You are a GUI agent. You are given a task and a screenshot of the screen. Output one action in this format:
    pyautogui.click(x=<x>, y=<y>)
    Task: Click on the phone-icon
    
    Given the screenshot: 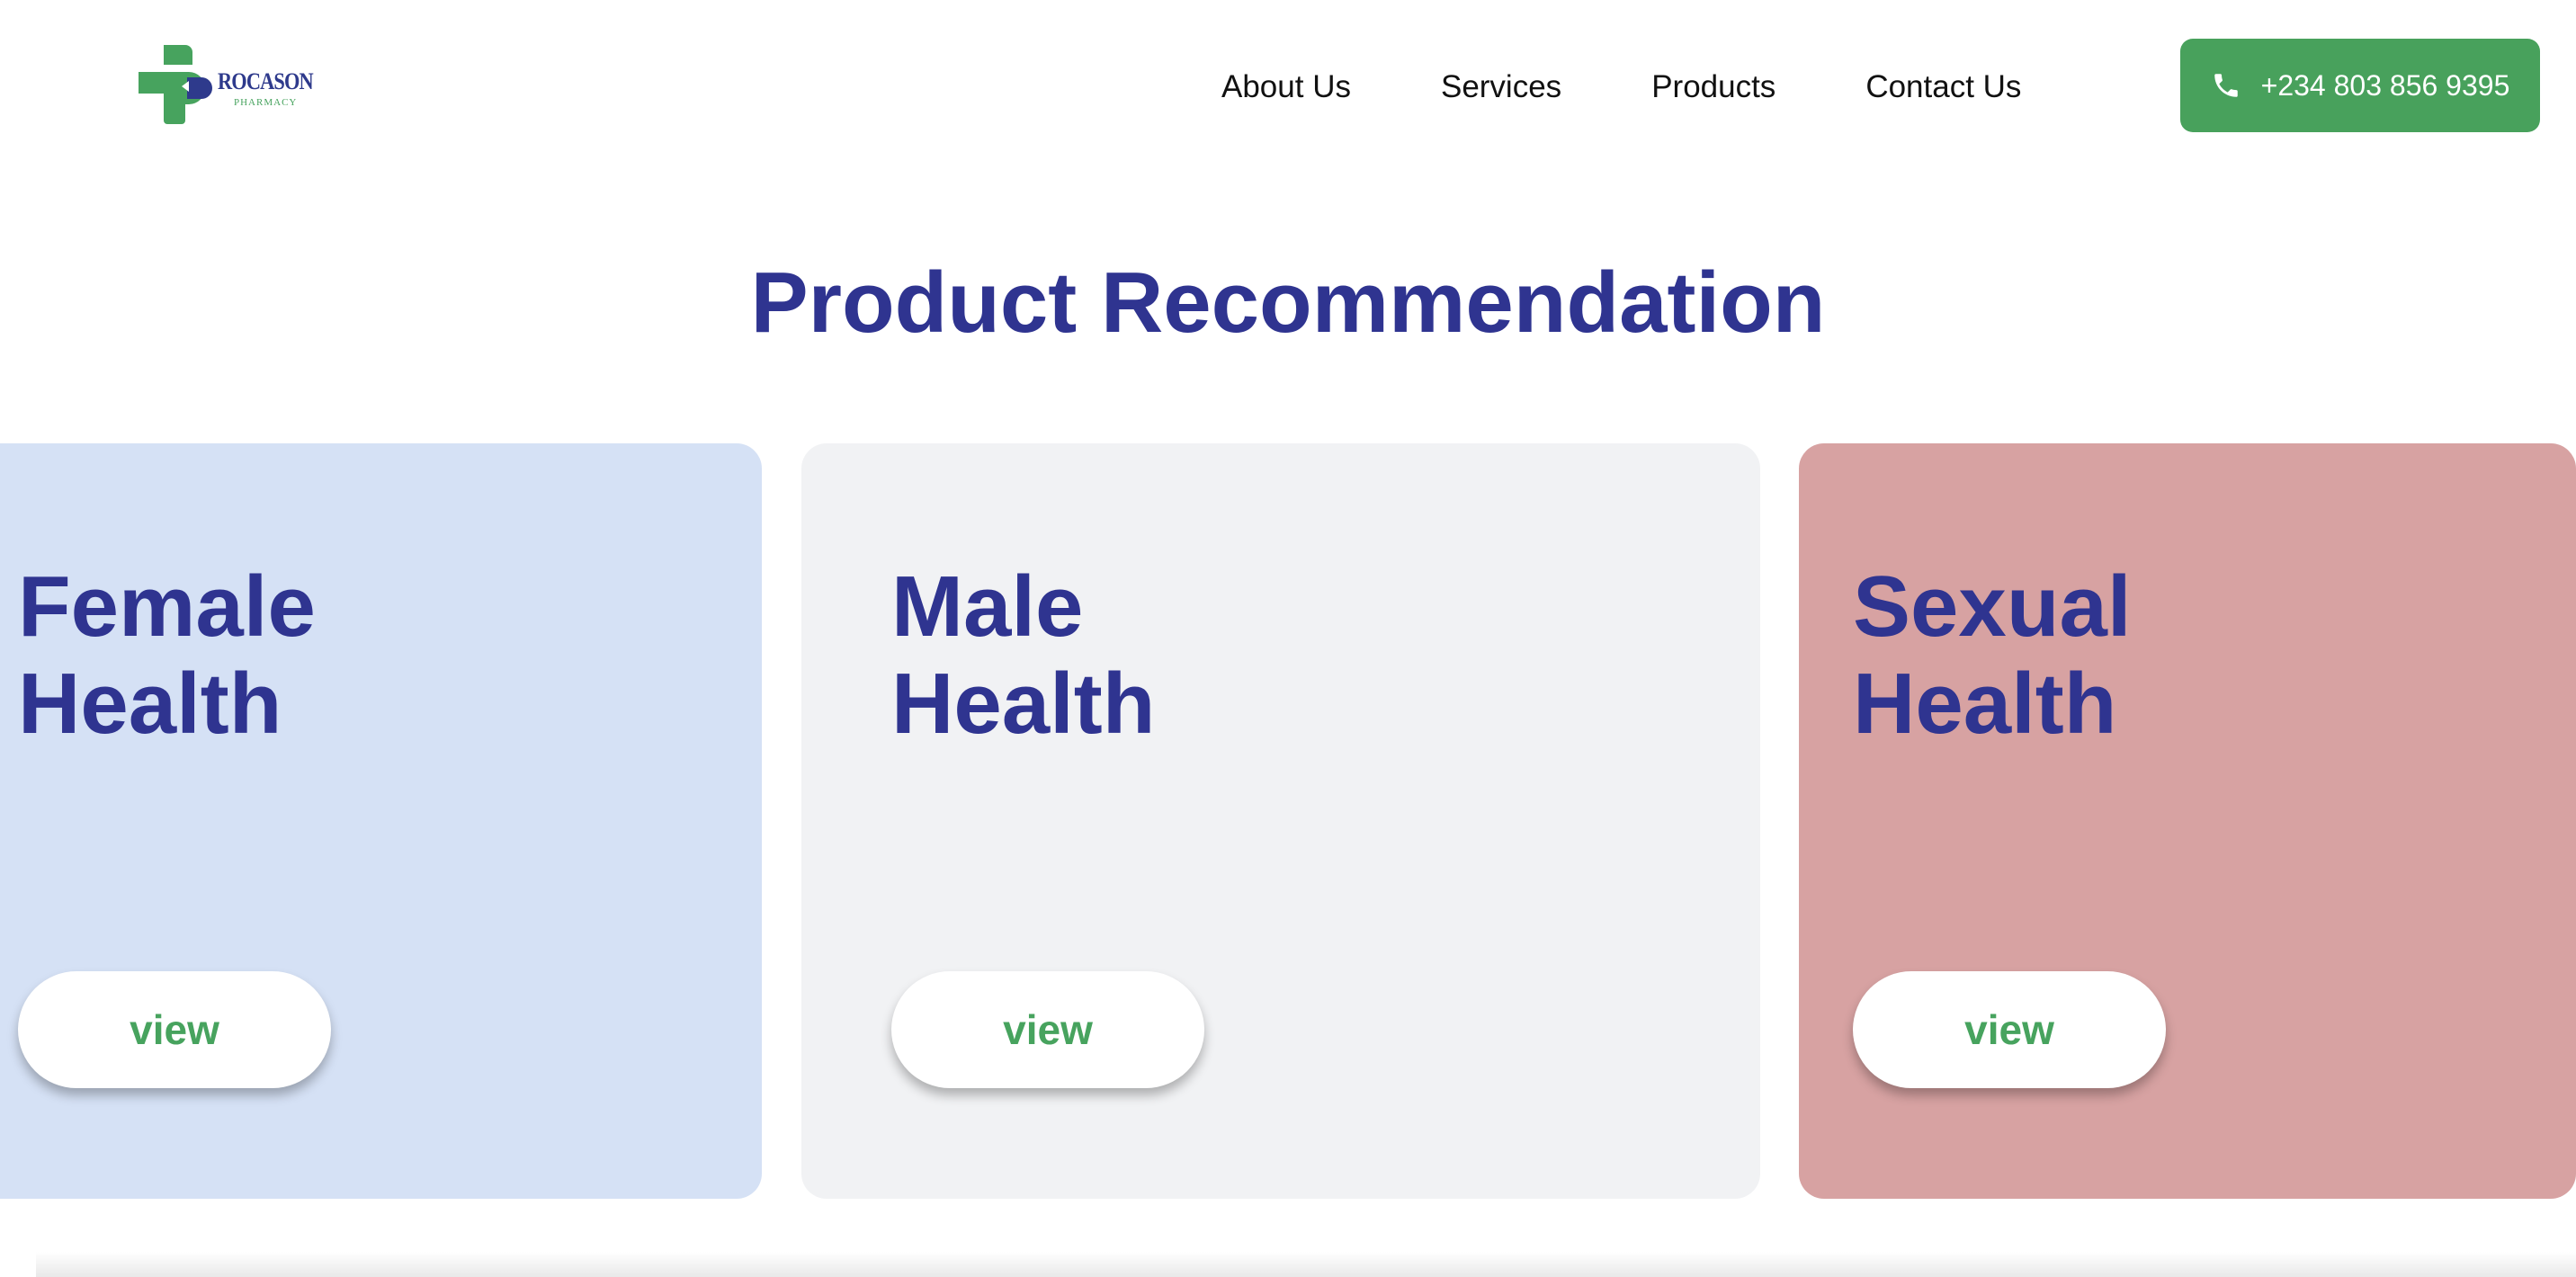 What is the action you would take?
    pyautogui.click(x=2226, y=85)
    